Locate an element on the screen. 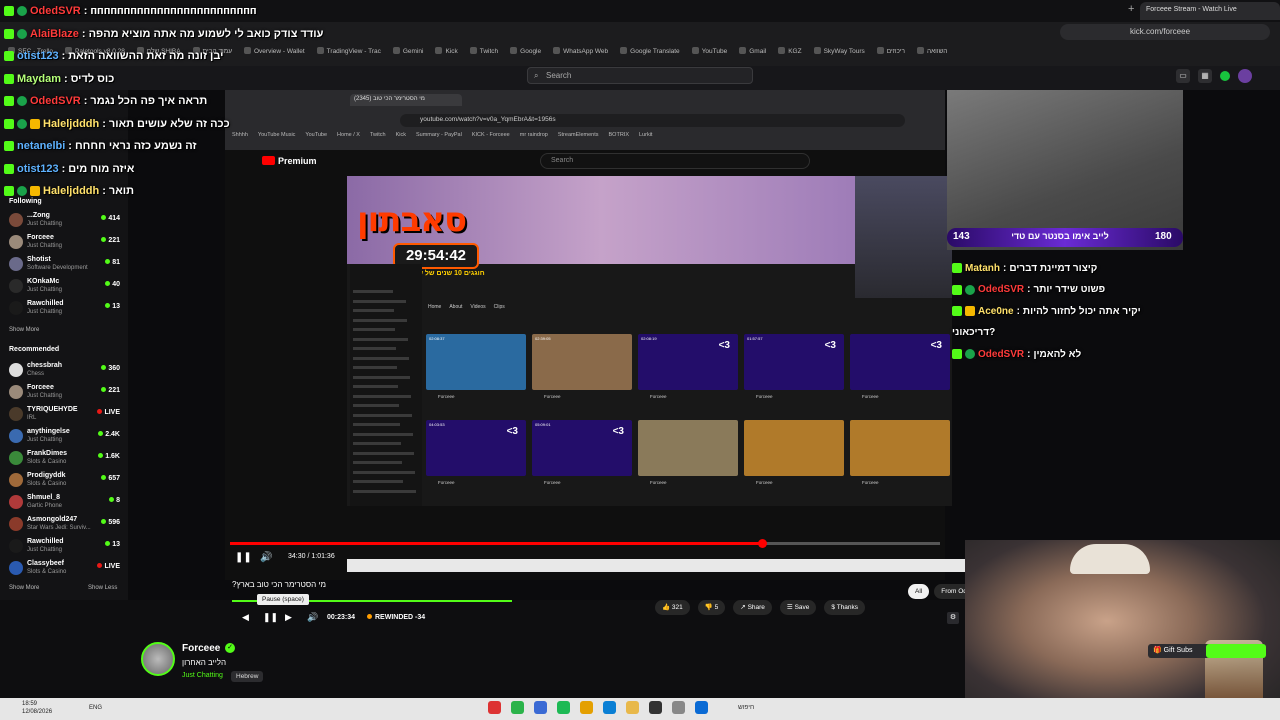 Image resolution: width=1280 pixels, height=720 pixels. language-indicator: ENG is located at coordinates (95, 708).